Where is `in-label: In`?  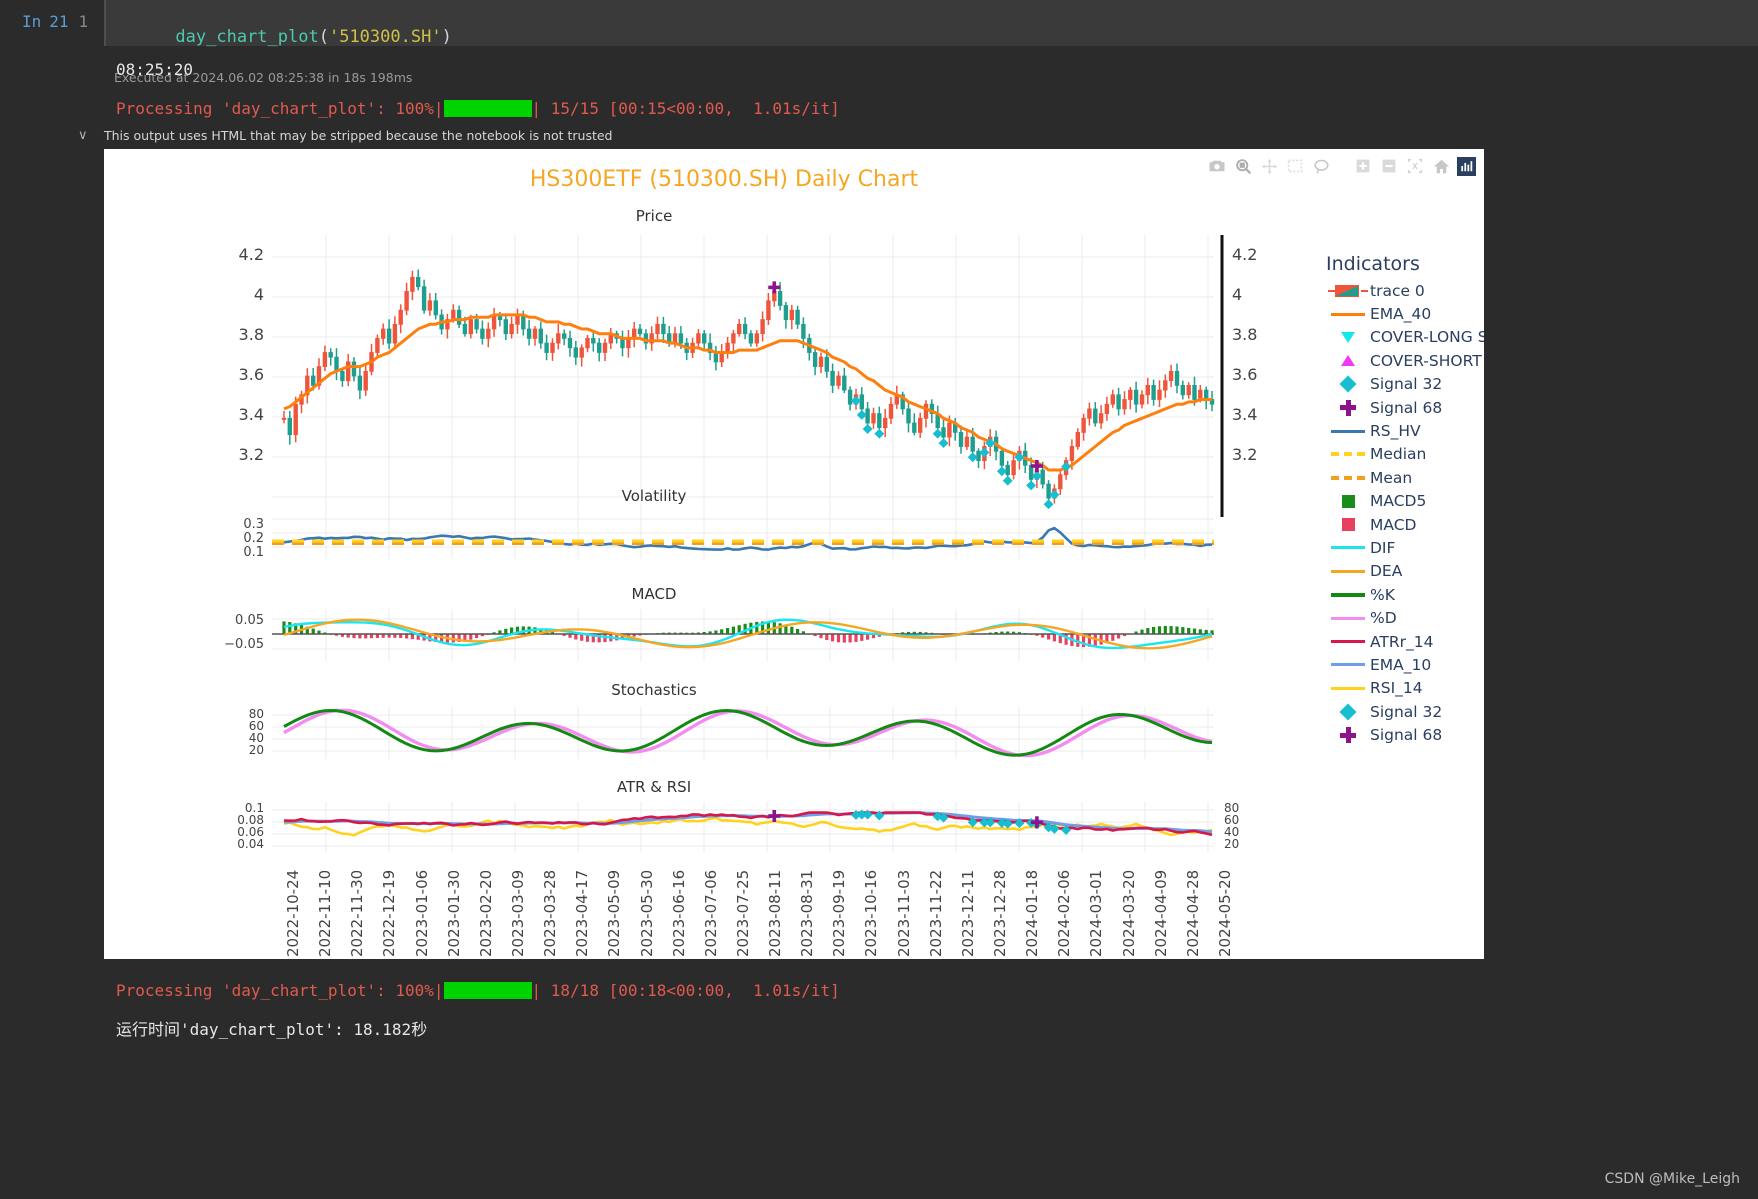 in-label: In is located at coordinates (32, 21).